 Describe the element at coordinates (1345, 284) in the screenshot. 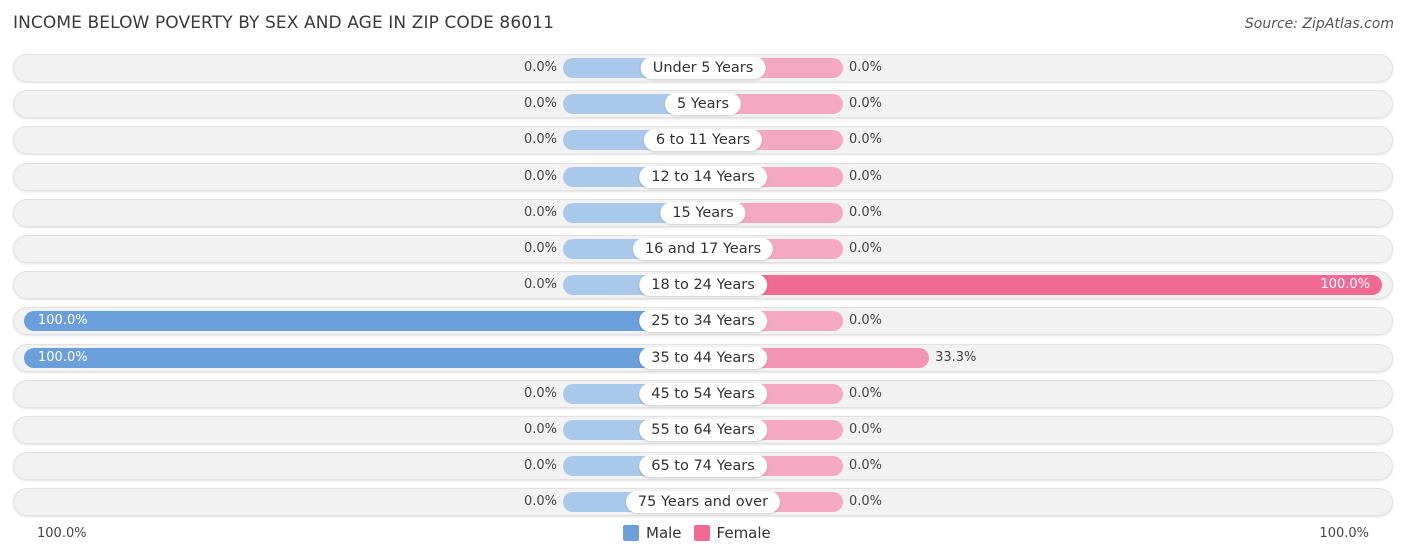

I see `value-label-female: 100.0%` at that location.